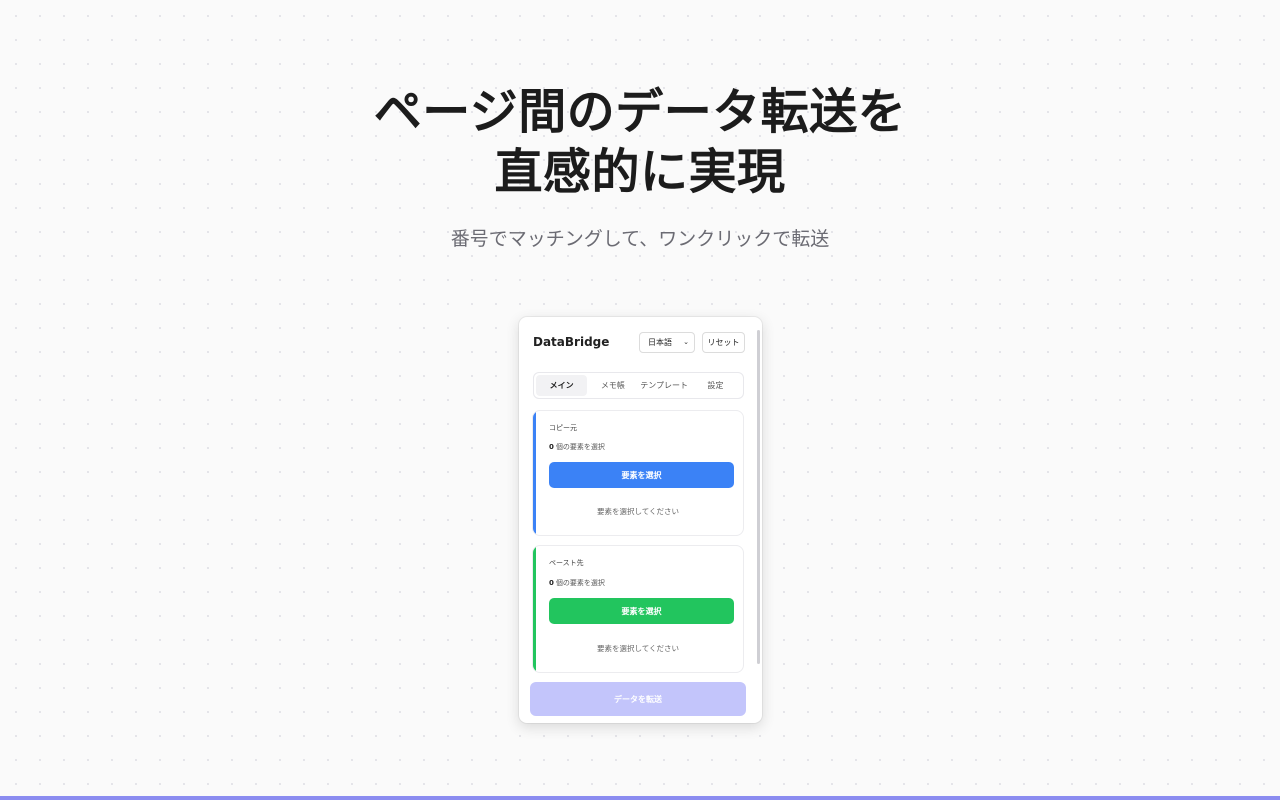  I want to click on hero-title-line2: 直感的に実現, so click(640, 172).